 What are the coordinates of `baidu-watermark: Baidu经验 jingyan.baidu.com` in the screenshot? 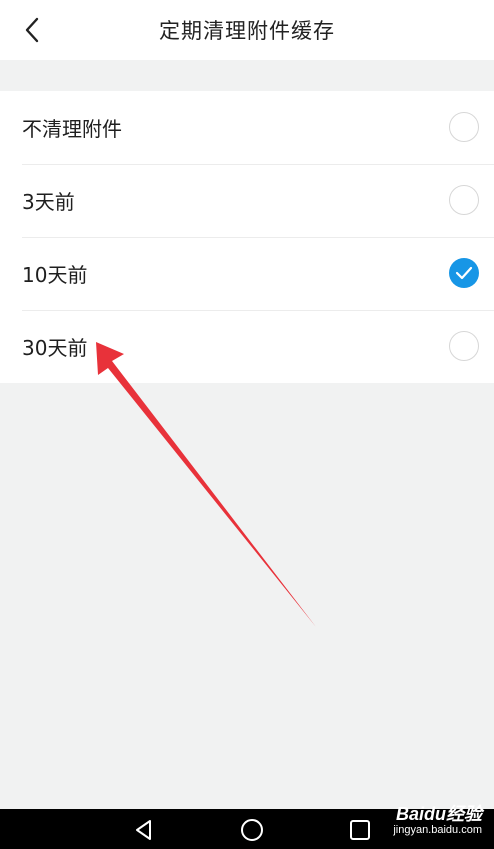 It's located at (437, 818).